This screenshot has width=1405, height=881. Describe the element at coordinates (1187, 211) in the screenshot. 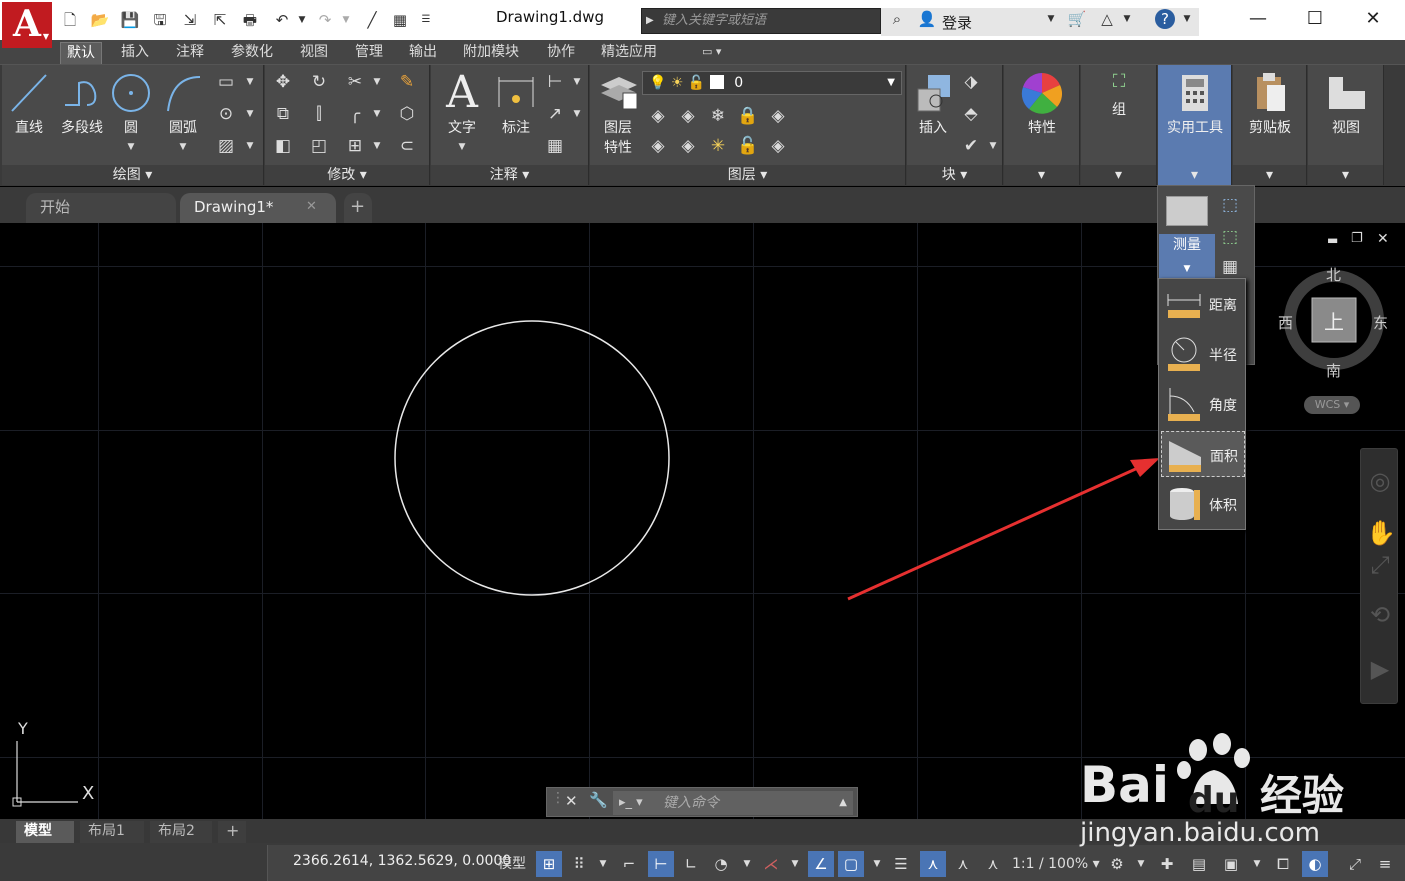

I see `measure-distance-mini-icon` at that location.